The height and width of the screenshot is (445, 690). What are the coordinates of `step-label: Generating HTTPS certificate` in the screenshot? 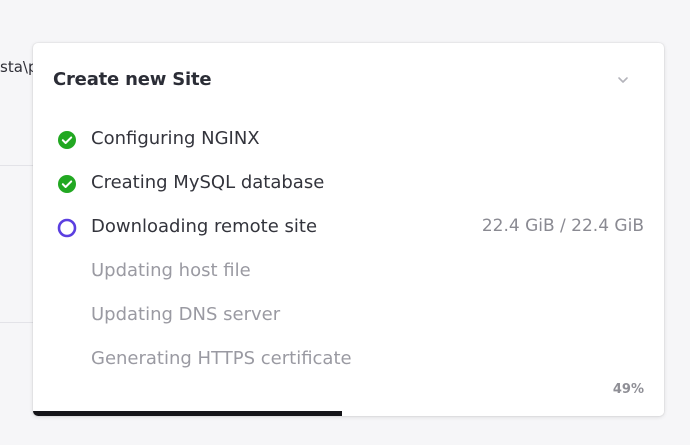 It's located at (221, 358).